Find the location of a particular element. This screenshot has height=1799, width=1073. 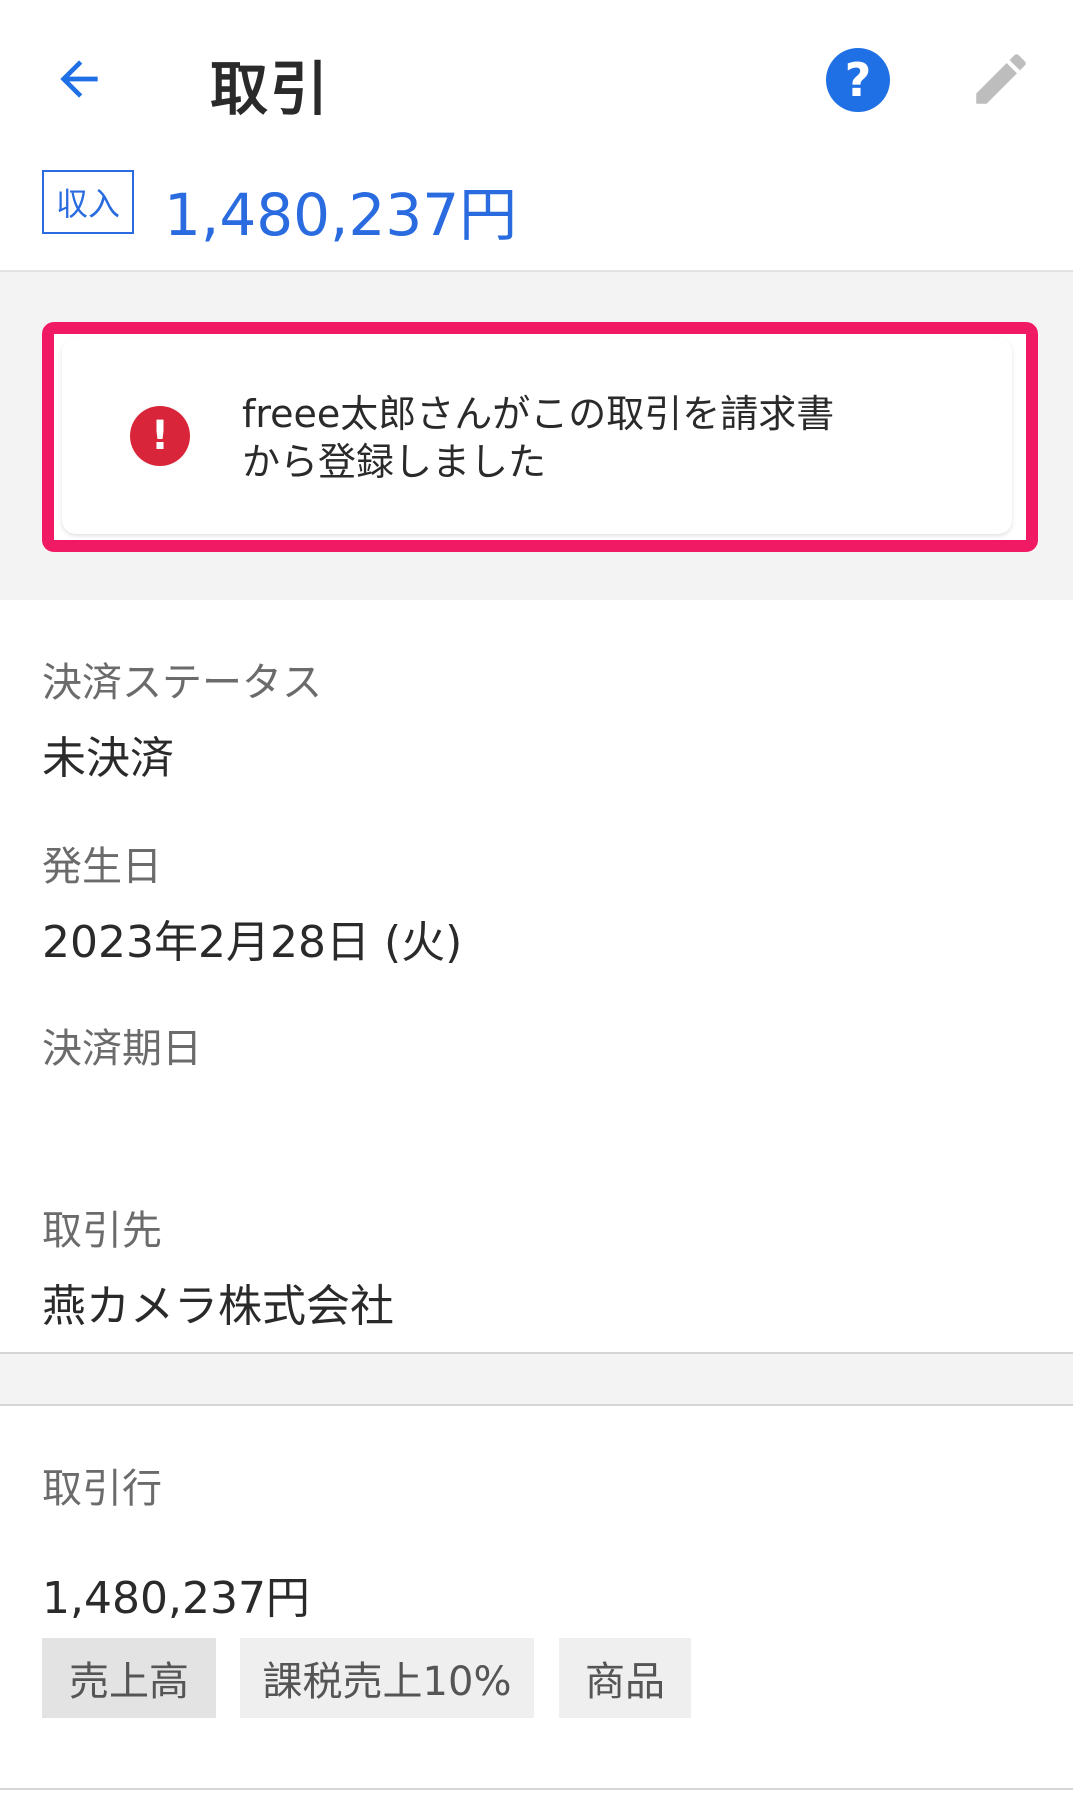

issue-date-value: 2023年2月28日 (火) is located at coordinates (252, 942).